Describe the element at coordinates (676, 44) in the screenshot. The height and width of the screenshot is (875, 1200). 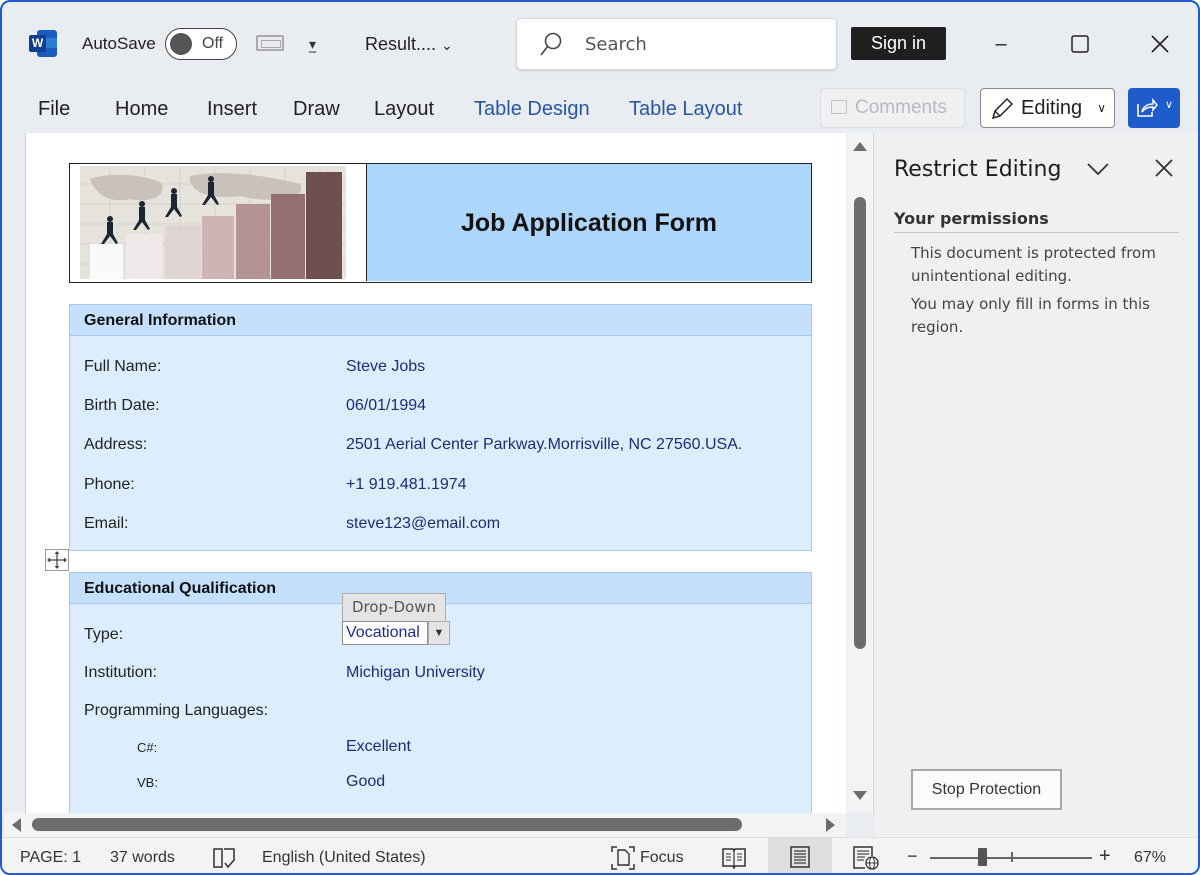
I see `search-box: Search` at that location.